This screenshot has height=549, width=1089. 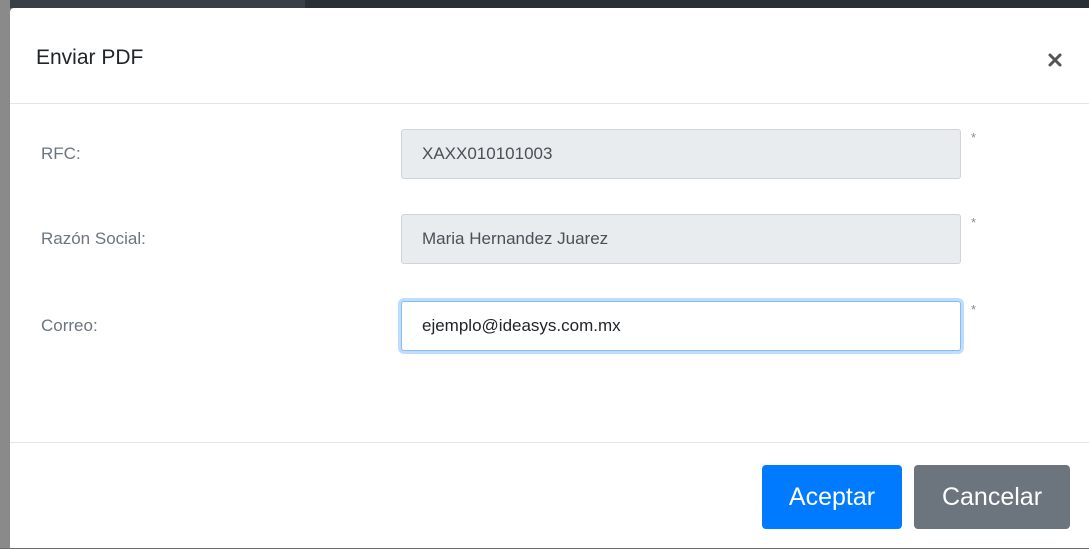 What do you see at coordinates (992, 497) in the screenshot?
I see `cancel-button: Cancelar` at bounding box center [992, 497].